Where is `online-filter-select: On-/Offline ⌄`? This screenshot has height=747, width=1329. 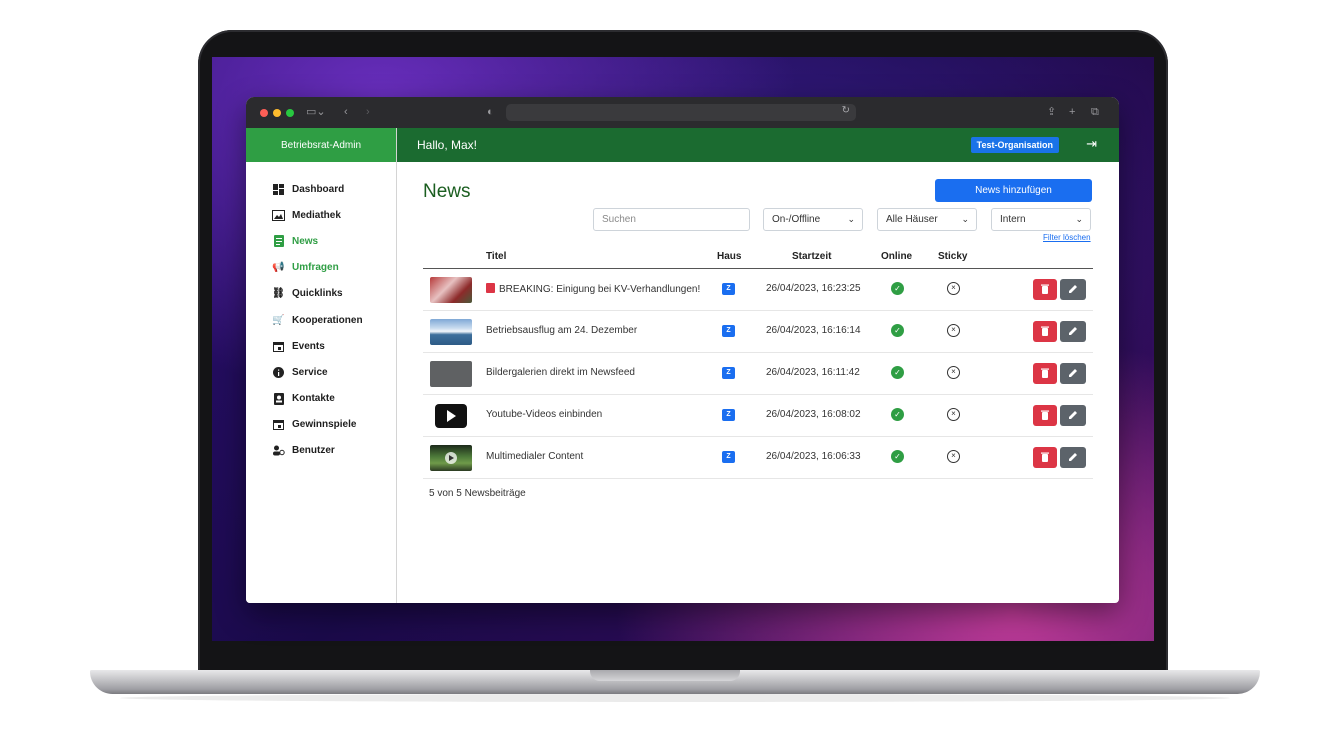
online-filter-select: On-/Offline ⌄ is located at coordinates (813, 219).